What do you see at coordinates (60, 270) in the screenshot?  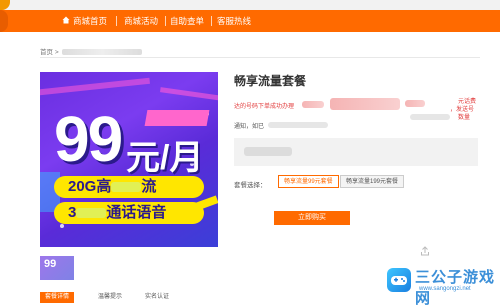 I see `thumbnail-blur-overlay` at bounding box center [60, 270].